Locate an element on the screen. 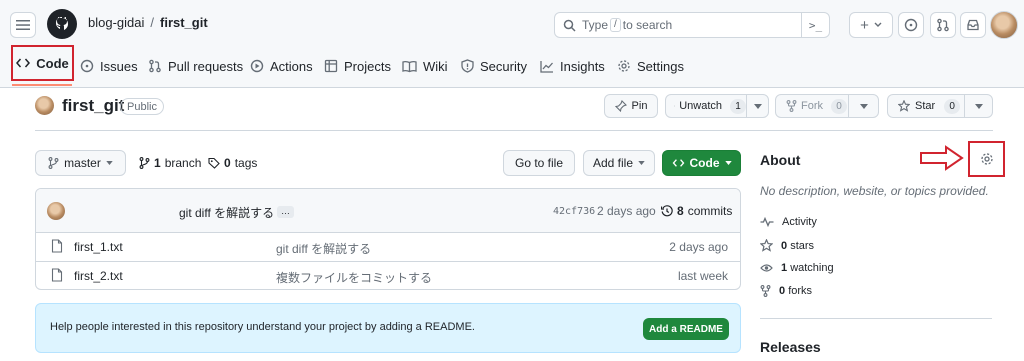 Image resolution: width=1024 pixels, height=361 pixels. tag-word: tags is located at coordinates (246, 163).